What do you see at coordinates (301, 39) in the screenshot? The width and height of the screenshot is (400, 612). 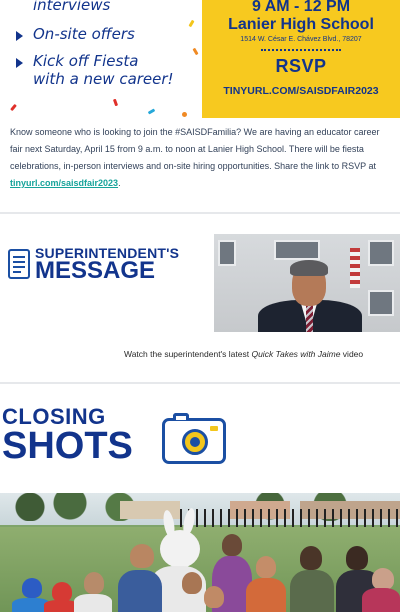 I see `event-address: 1514 W. César E. Chávez Blvd., 78207` at bounding box center [301, 39].